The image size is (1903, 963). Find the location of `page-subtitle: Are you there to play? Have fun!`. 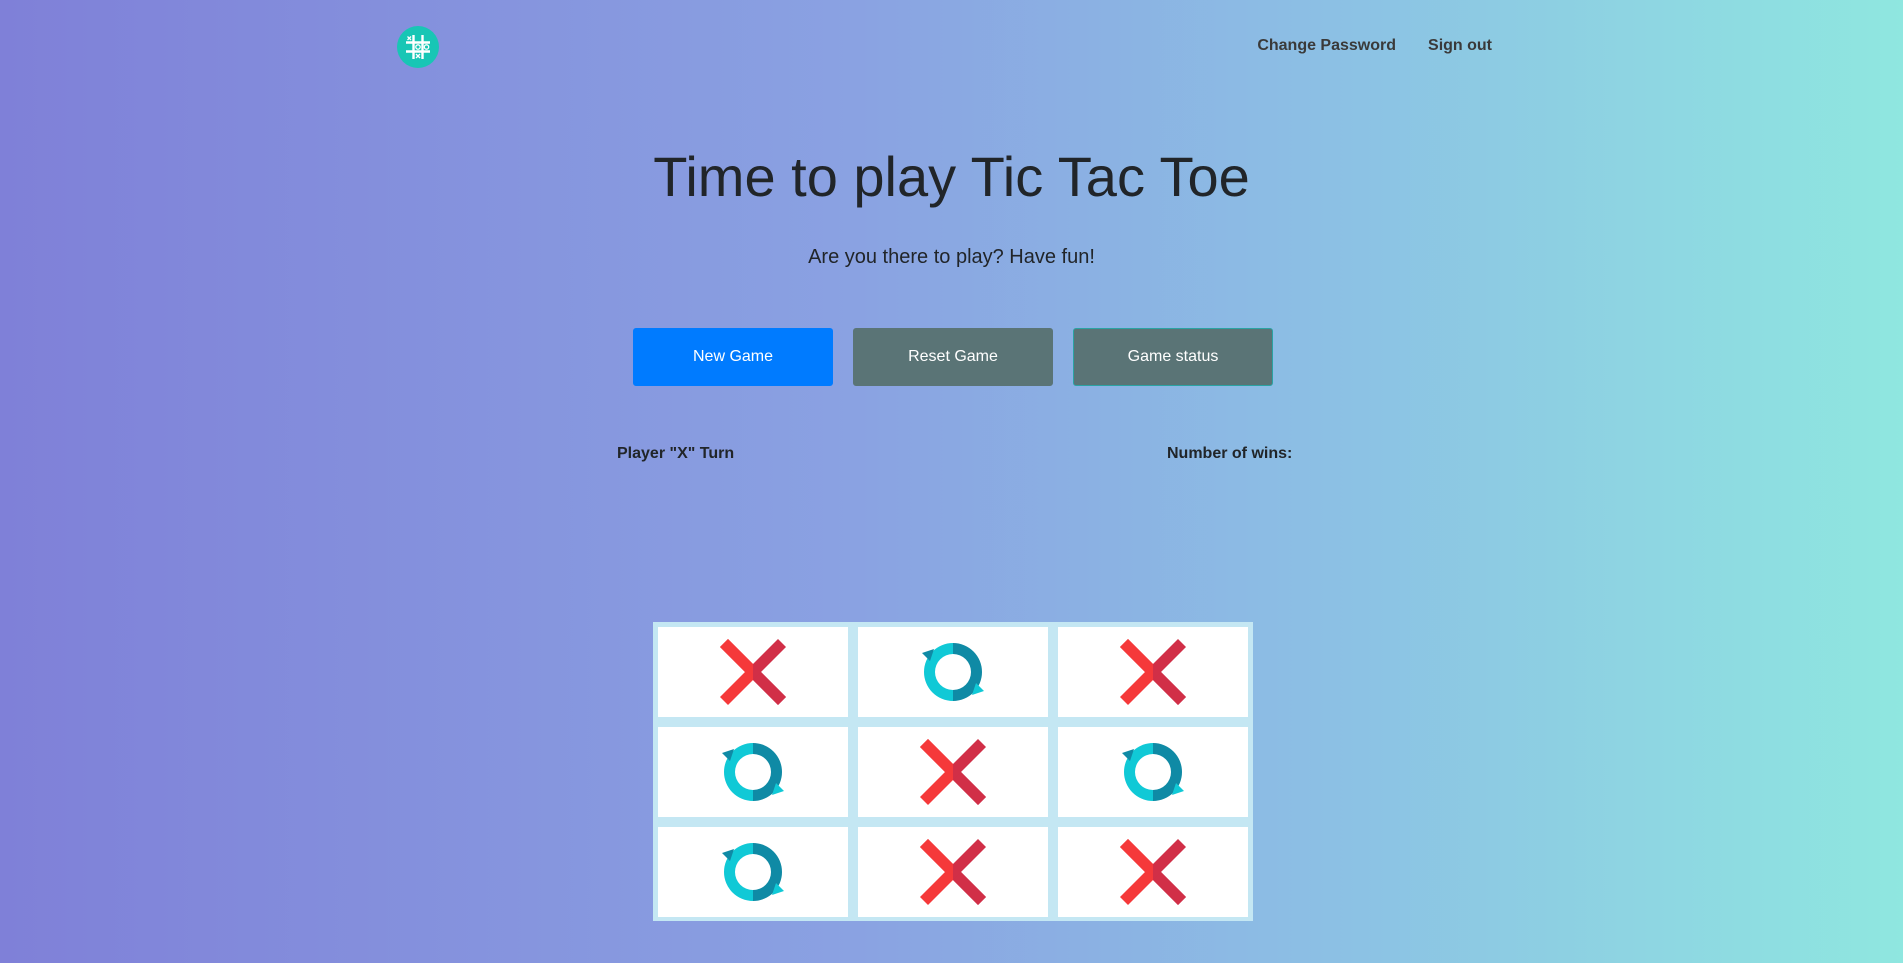

page-subtitle: Are you there to play? Have fun! is located at coordinates (951, 257).